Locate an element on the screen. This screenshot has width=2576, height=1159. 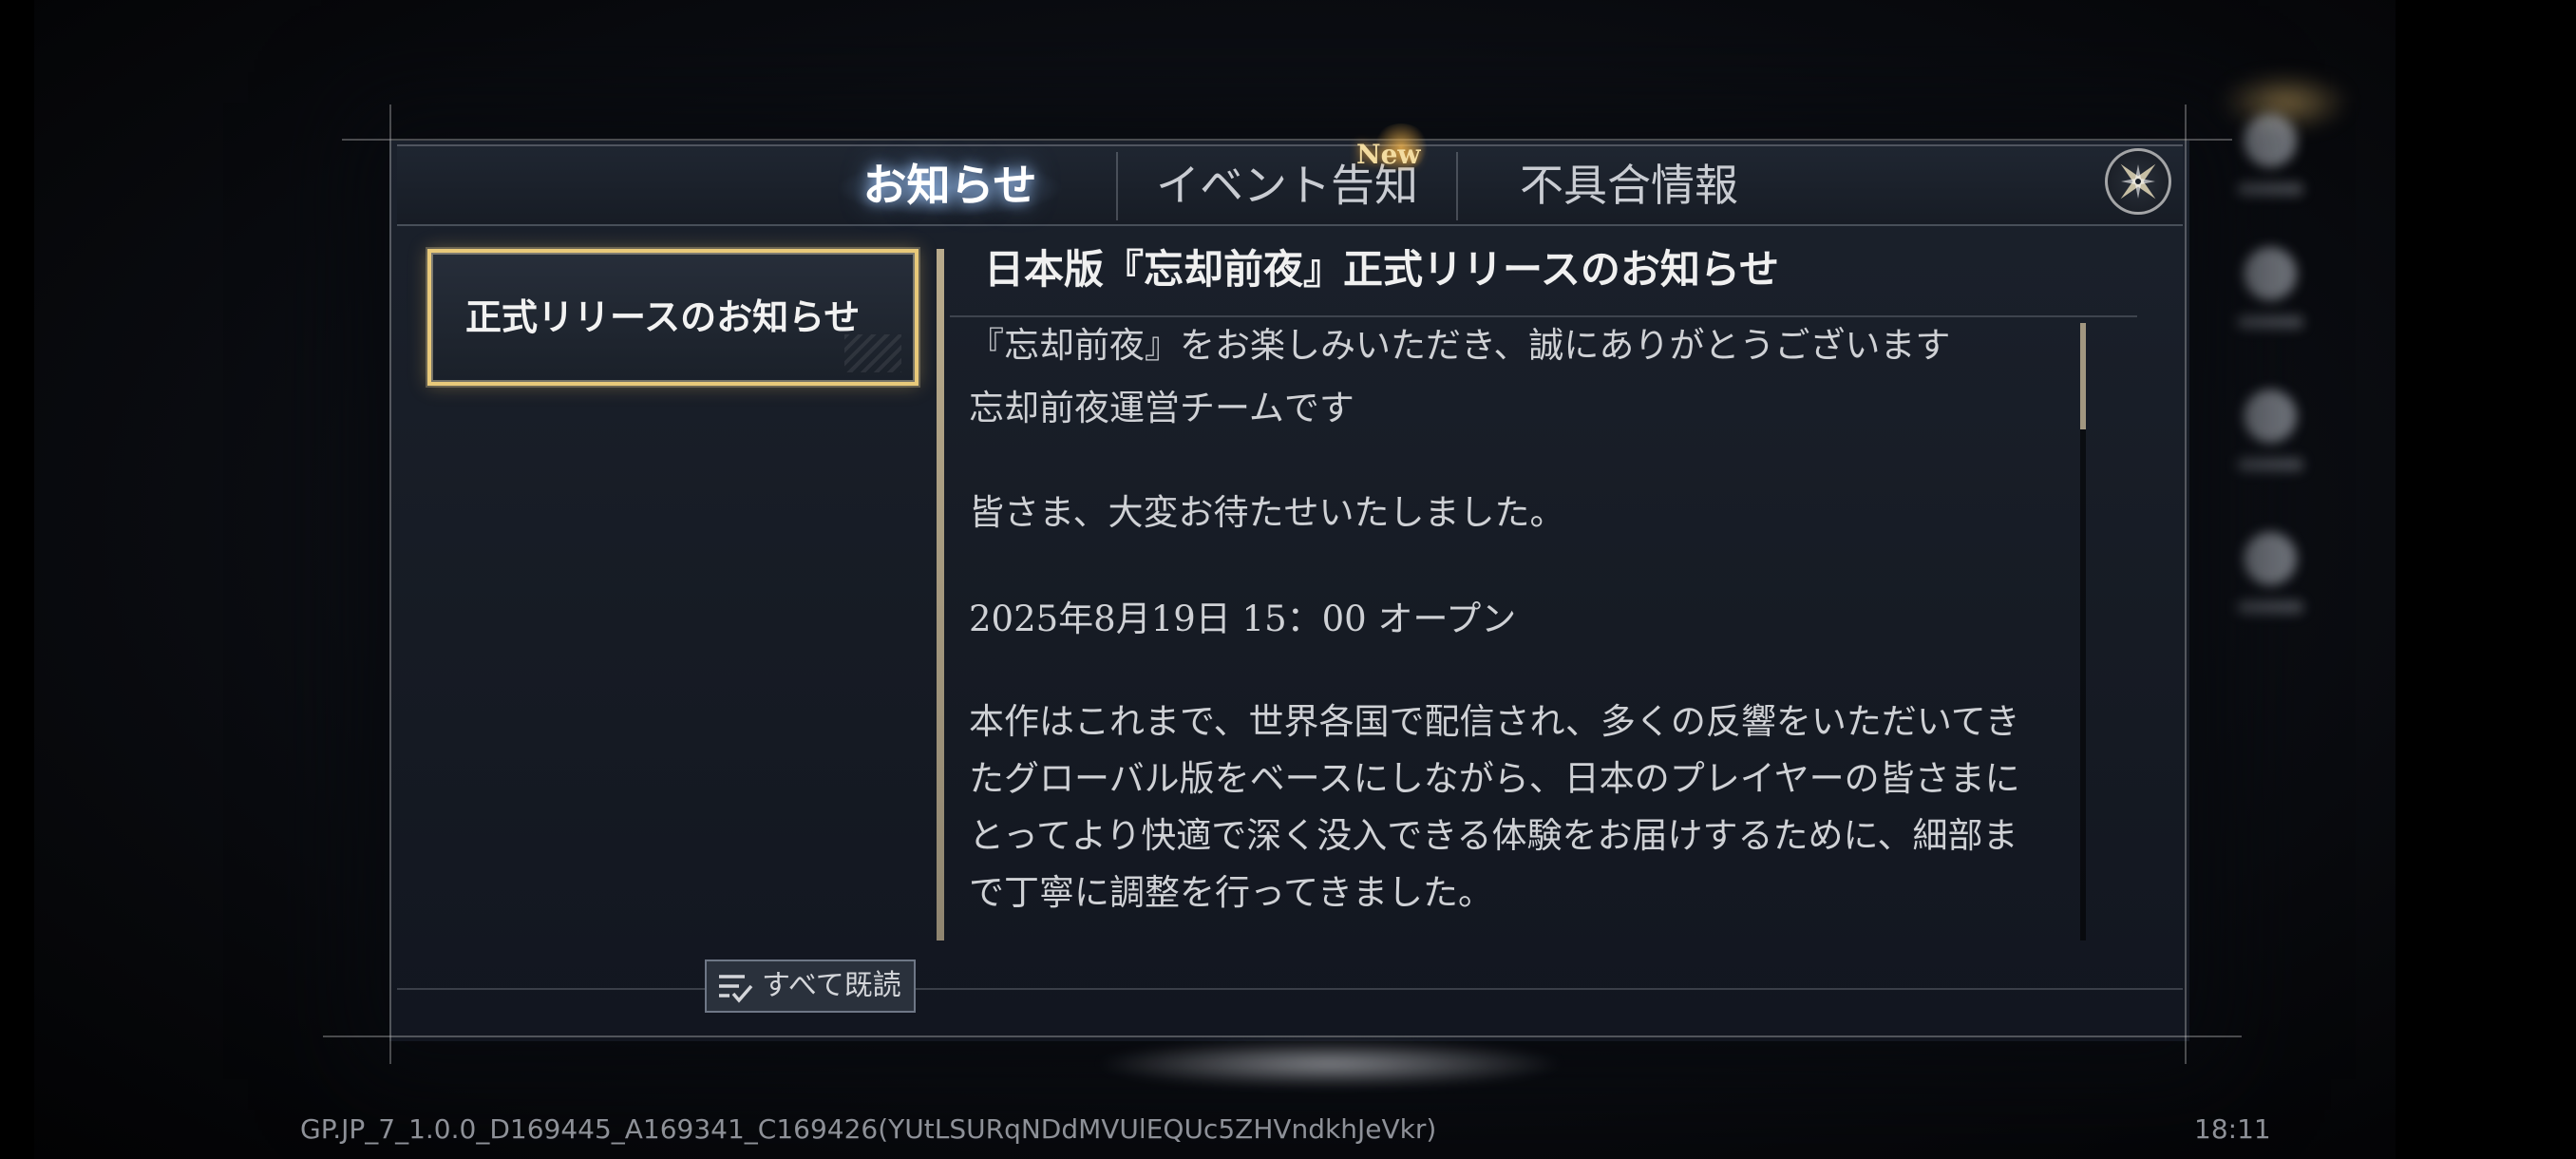
article-line: たグローバル版をベースにしながら、日本のプレイヤーの皆さまに is located at coordinates (1494, 778).